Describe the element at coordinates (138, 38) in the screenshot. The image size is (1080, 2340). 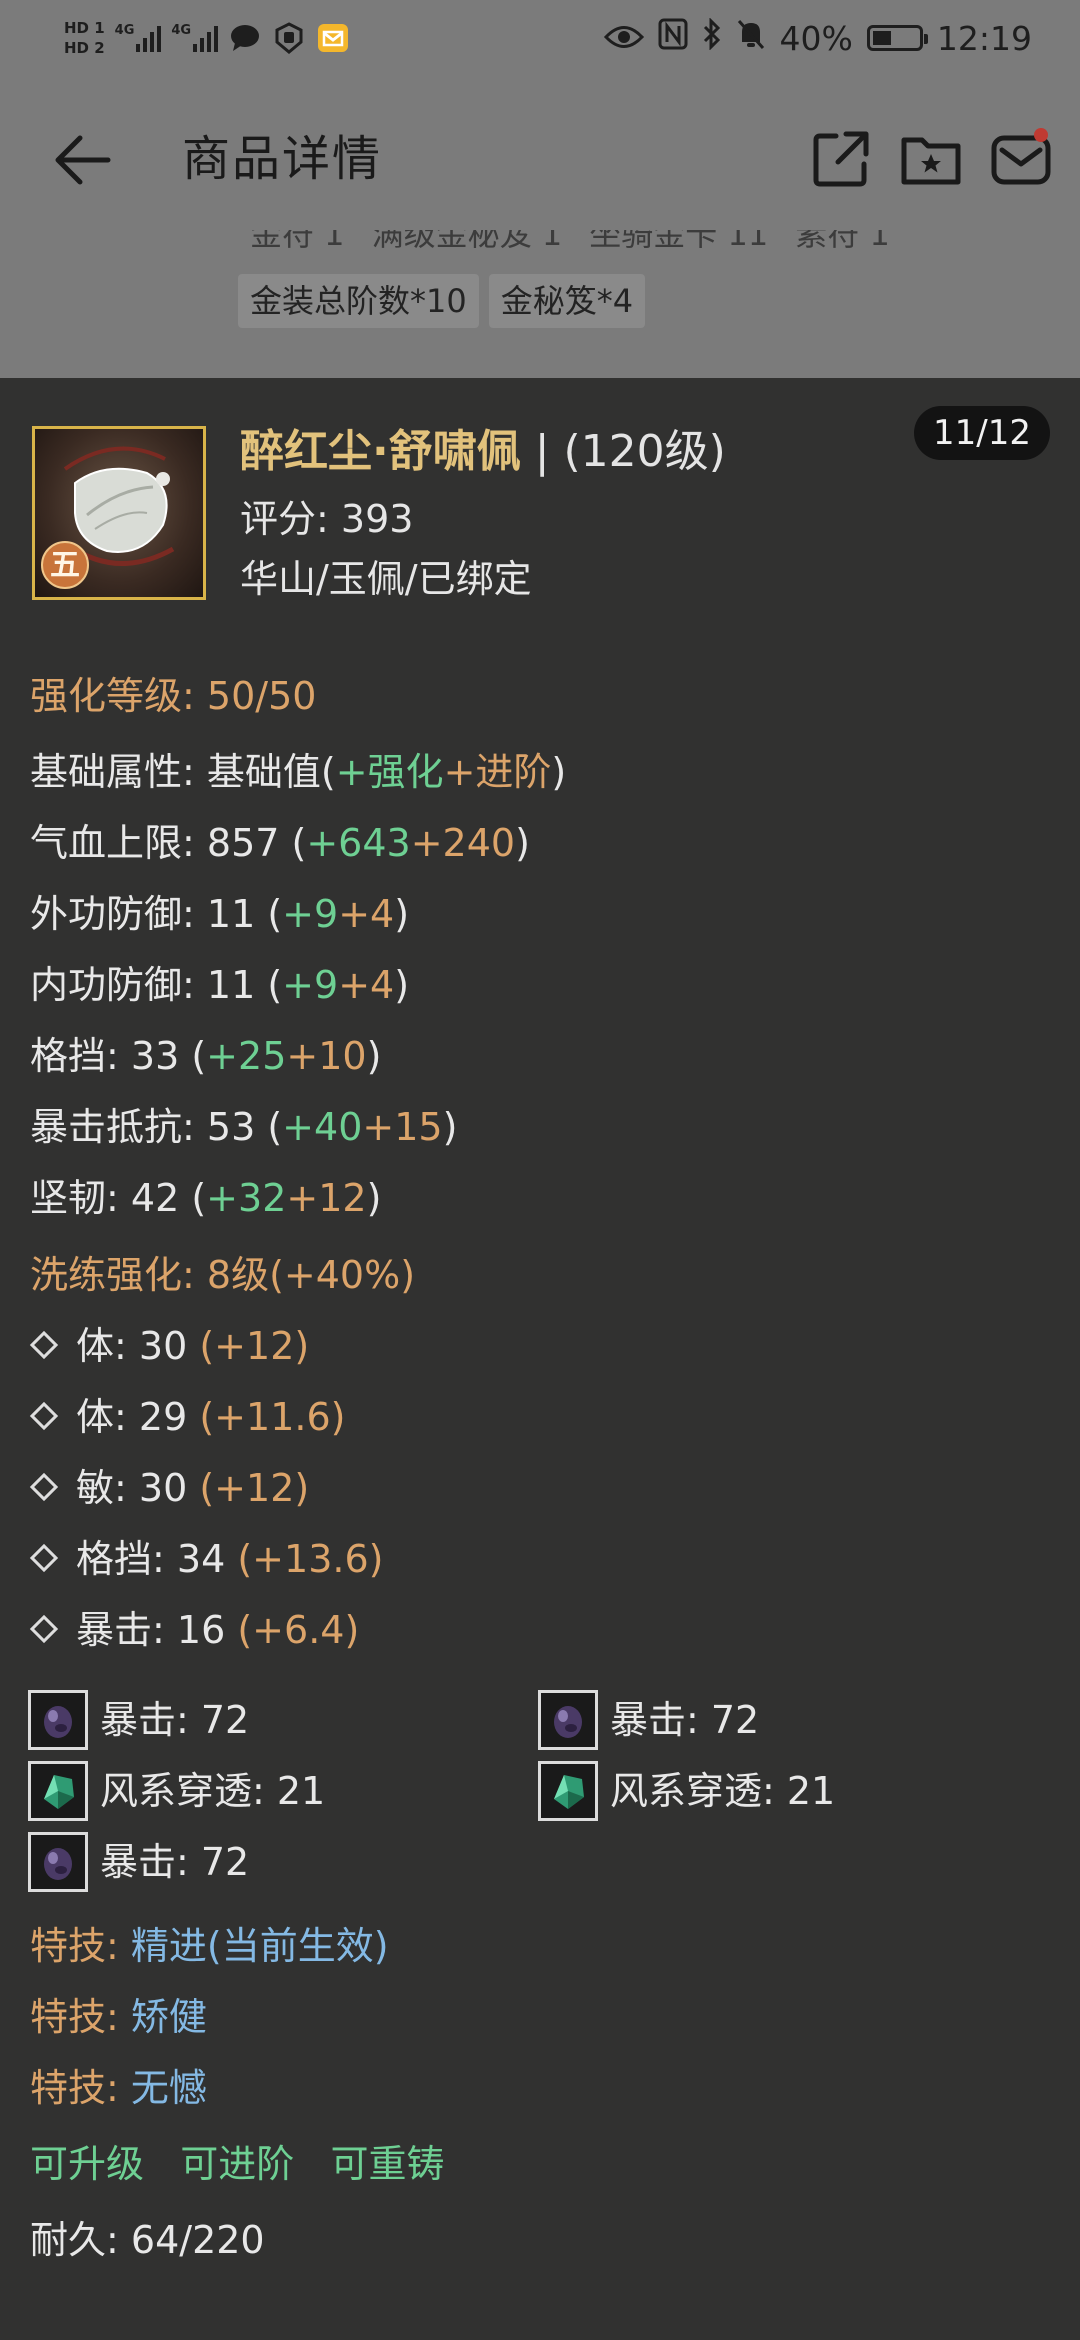
I see `signal-sim1-icon: 4G` at that location.